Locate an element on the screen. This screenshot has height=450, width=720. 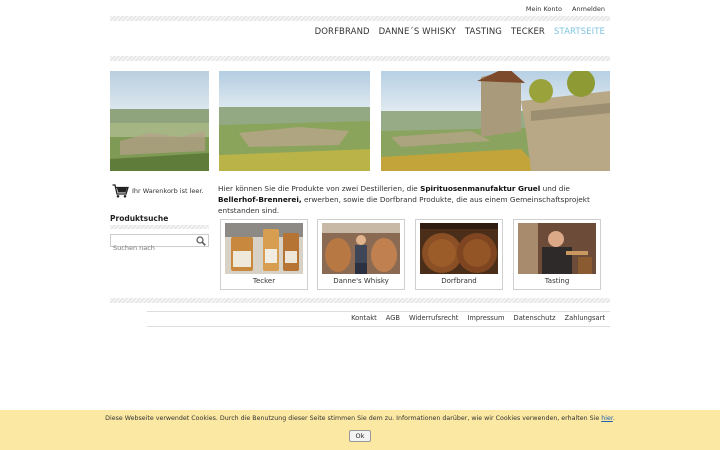
footer-link-kontakt: Kontakt is located at coordinates (364, 318).